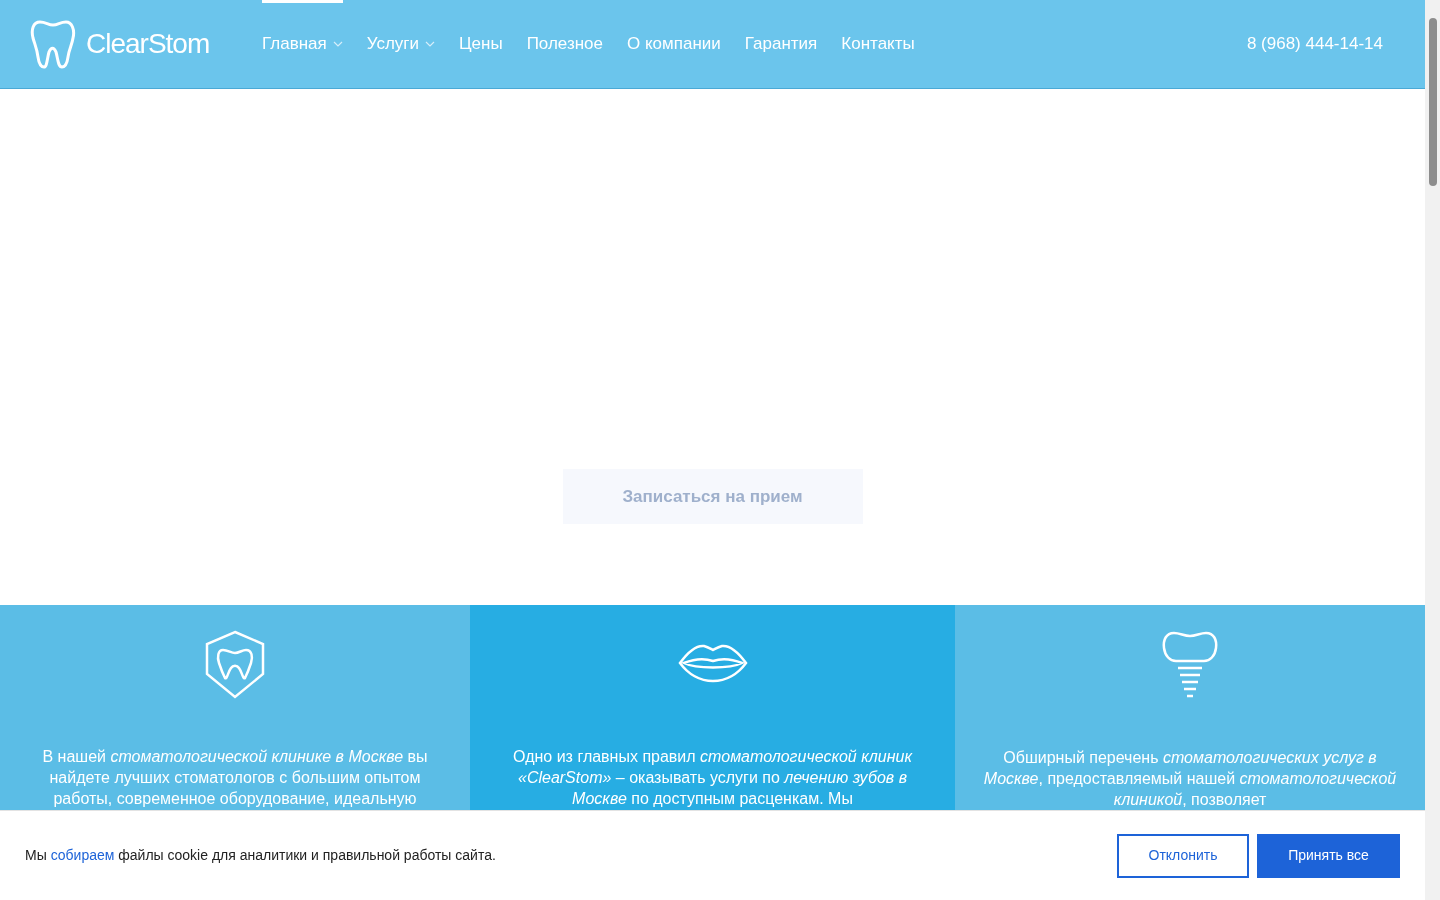  What do you see at coordinates (565, 44) in the screenshot?
I see `nav-link: Полезное` at bounding box center [565, 44].